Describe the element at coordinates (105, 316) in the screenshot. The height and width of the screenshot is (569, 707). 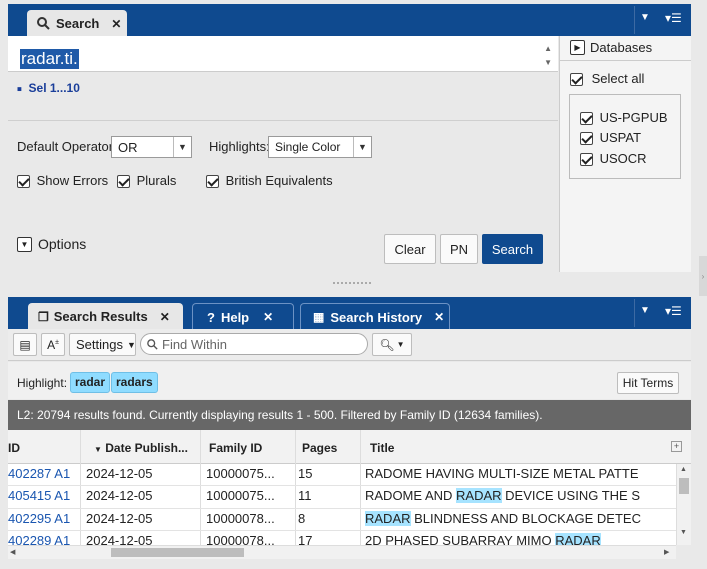
I see `tab-search-results: ❐ Search Results ✕` at that location.